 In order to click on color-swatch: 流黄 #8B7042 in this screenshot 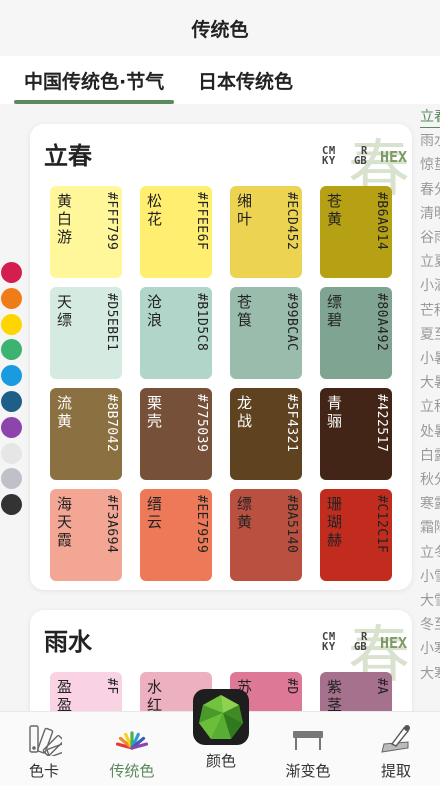, I will do `click(86, 434)`.